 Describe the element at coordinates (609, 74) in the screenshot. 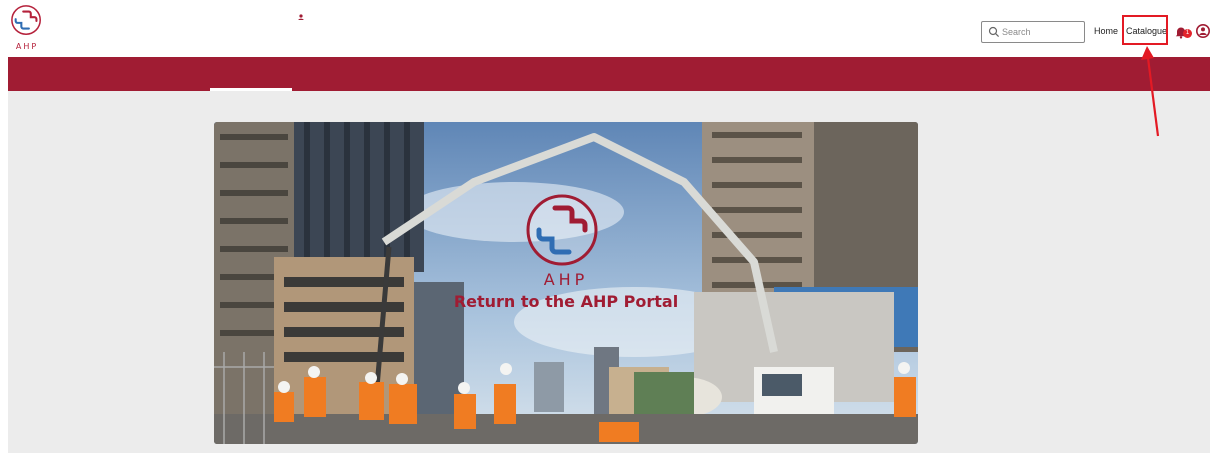

I see `main-nav` at that location.